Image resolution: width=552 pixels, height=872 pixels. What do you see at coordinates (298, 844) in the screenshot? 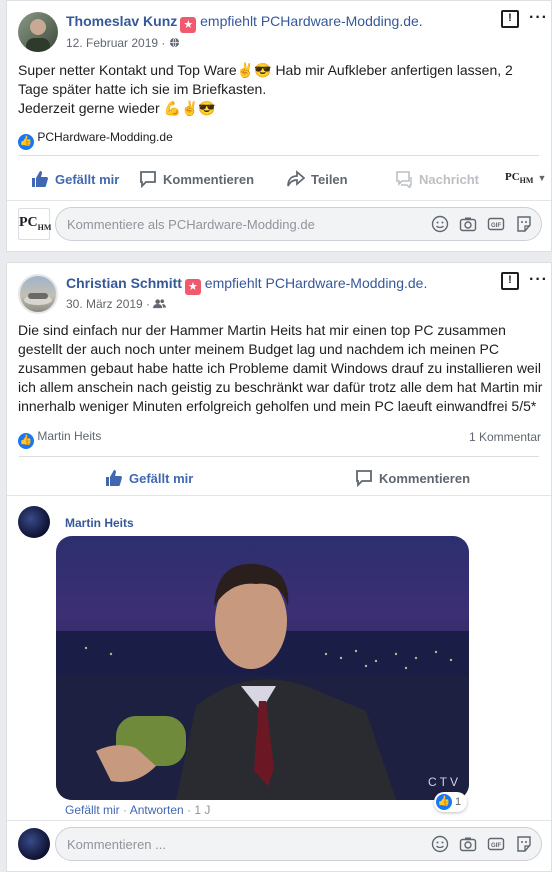
I see `comment-input: Kommentieren ... GIF` at bounding box center [298, 844].